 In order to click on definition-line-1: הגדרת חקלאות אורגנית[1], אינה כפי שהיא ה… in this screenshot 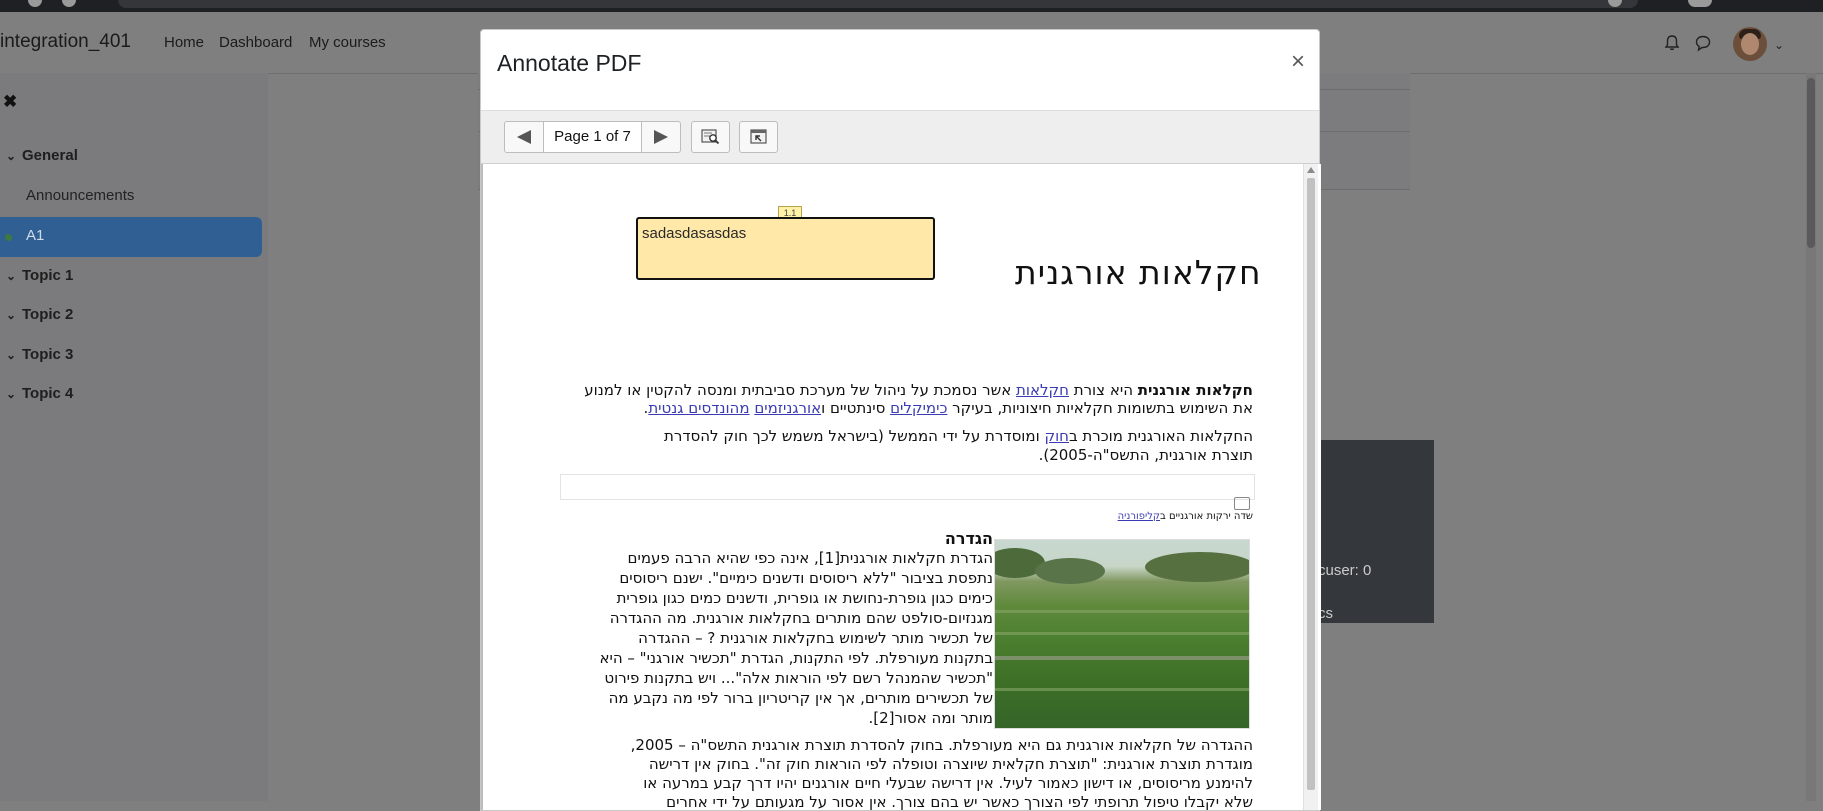, I will do `click(810, 558)`.